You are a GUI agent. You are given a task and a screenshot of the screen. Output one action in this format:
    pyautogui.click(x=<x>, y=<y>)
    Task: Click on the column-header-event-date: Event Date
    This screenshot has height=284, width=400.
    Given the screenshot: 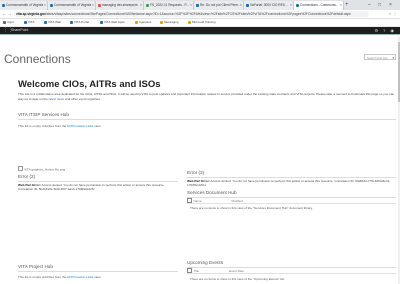 What is the action you would take?
    pyautogui.click(x=236, y=271)
    